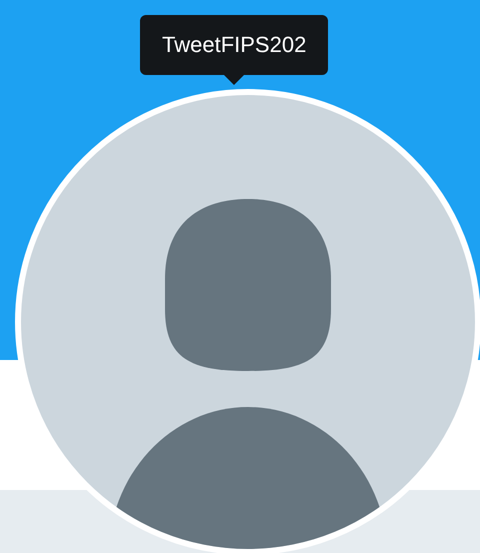 This screenshot has height=553, width=480. Describe the element at coordinates (234, 45) in the screenshot. I see `username-tooltip: TweetFIPS202` at that location.